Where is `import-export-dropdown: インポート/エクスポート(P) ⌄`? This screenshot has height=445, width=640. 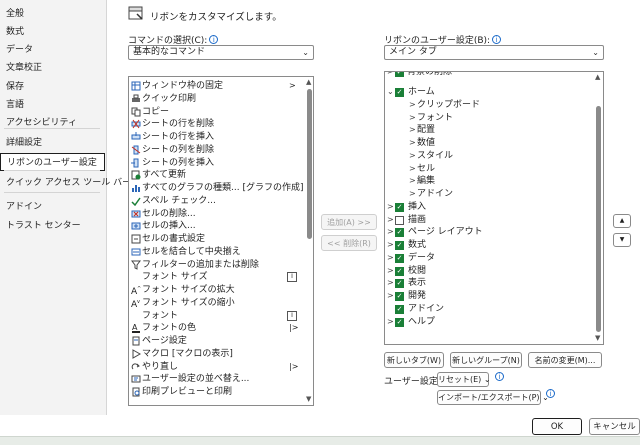 import-export-dropdown: インポート/エクスポート(P) ⌄ is located at coordinates (493, 397).